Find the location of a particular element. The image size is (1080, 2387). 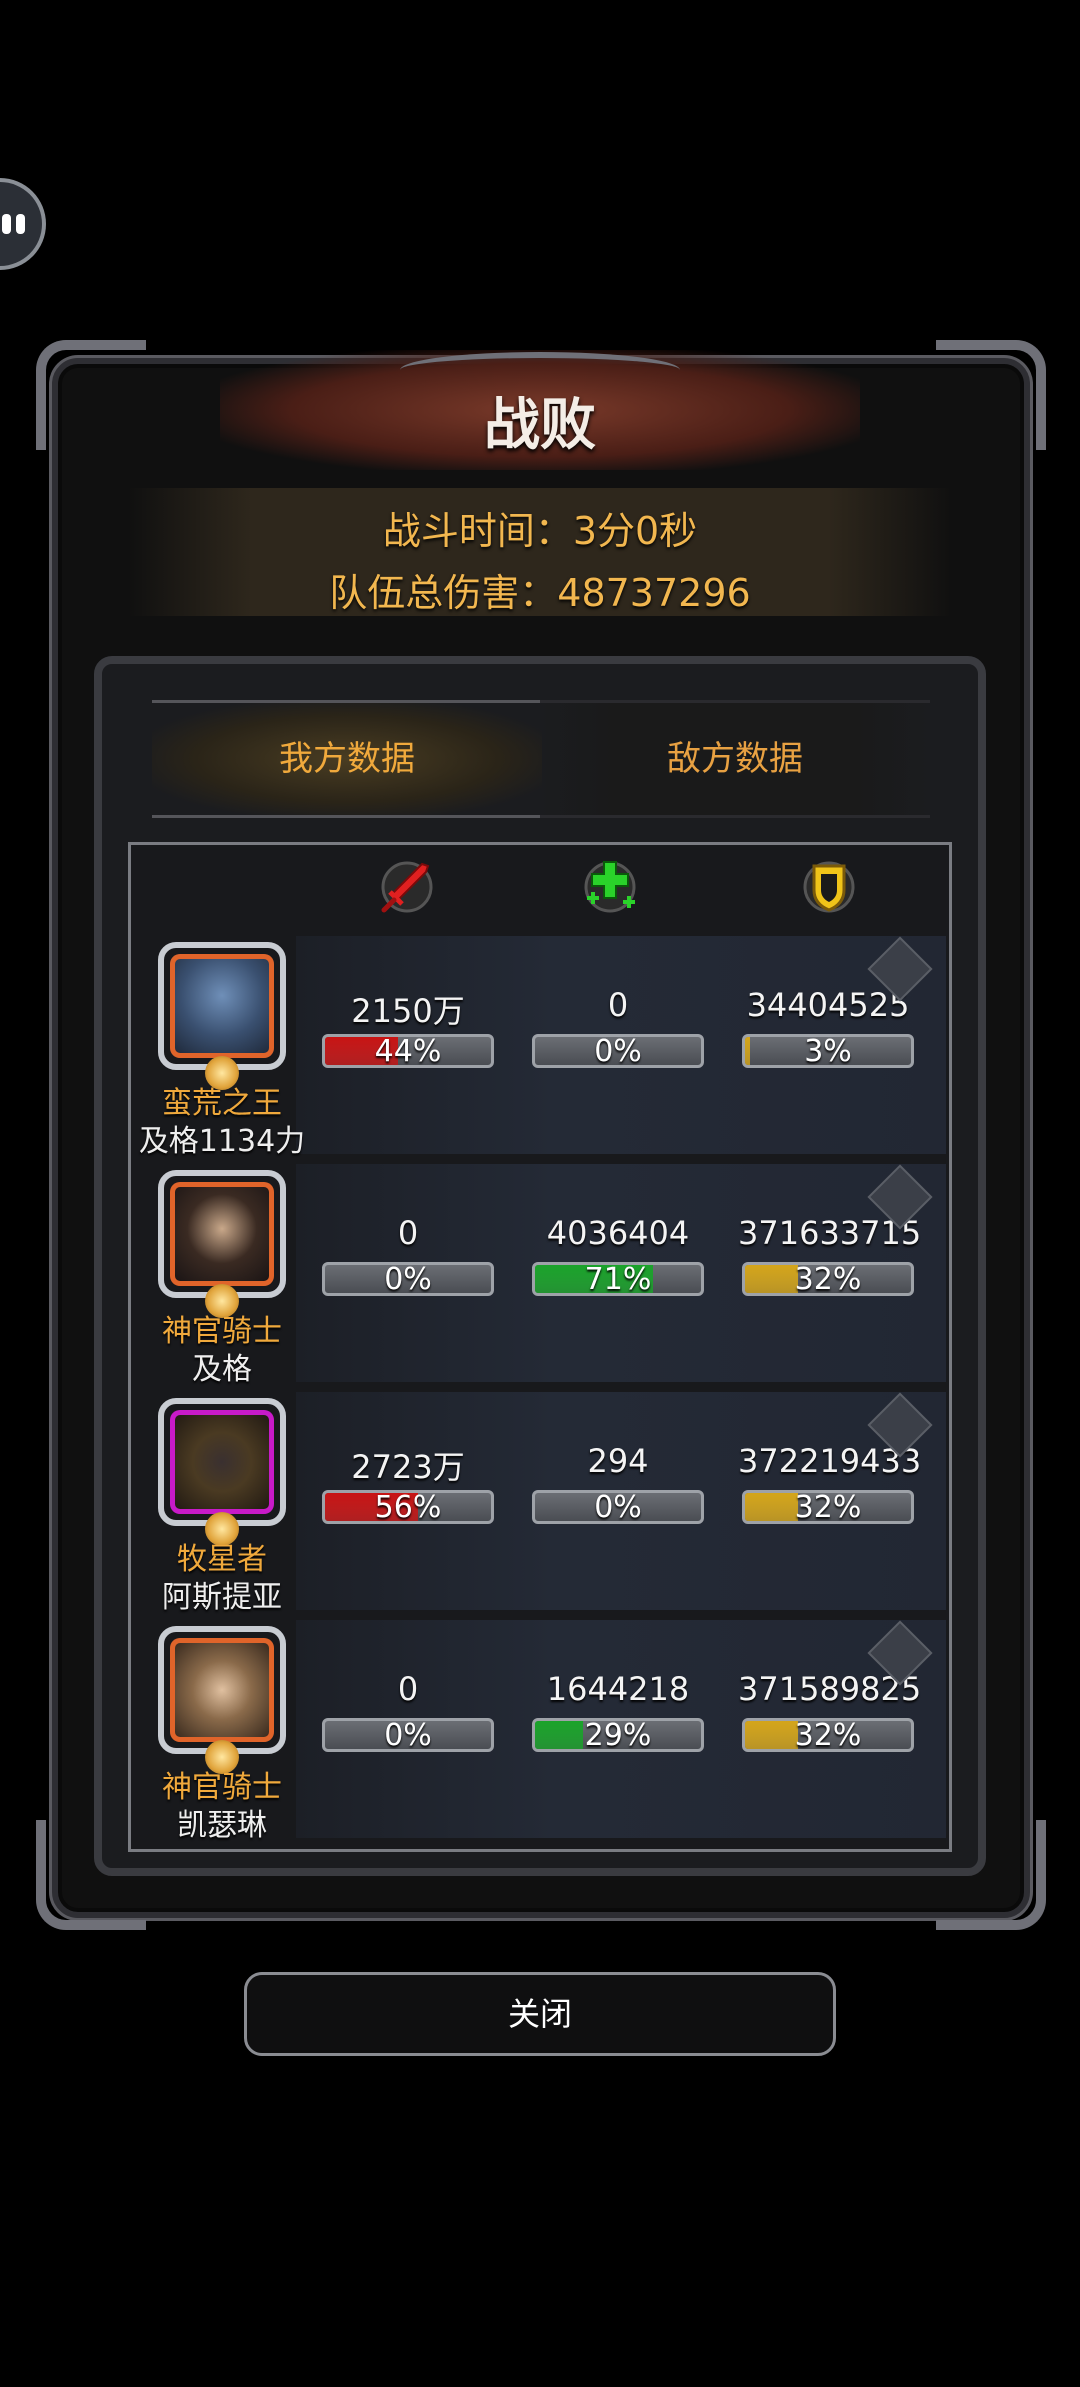

result-title: 战败 is located at coordinates (540, 425).